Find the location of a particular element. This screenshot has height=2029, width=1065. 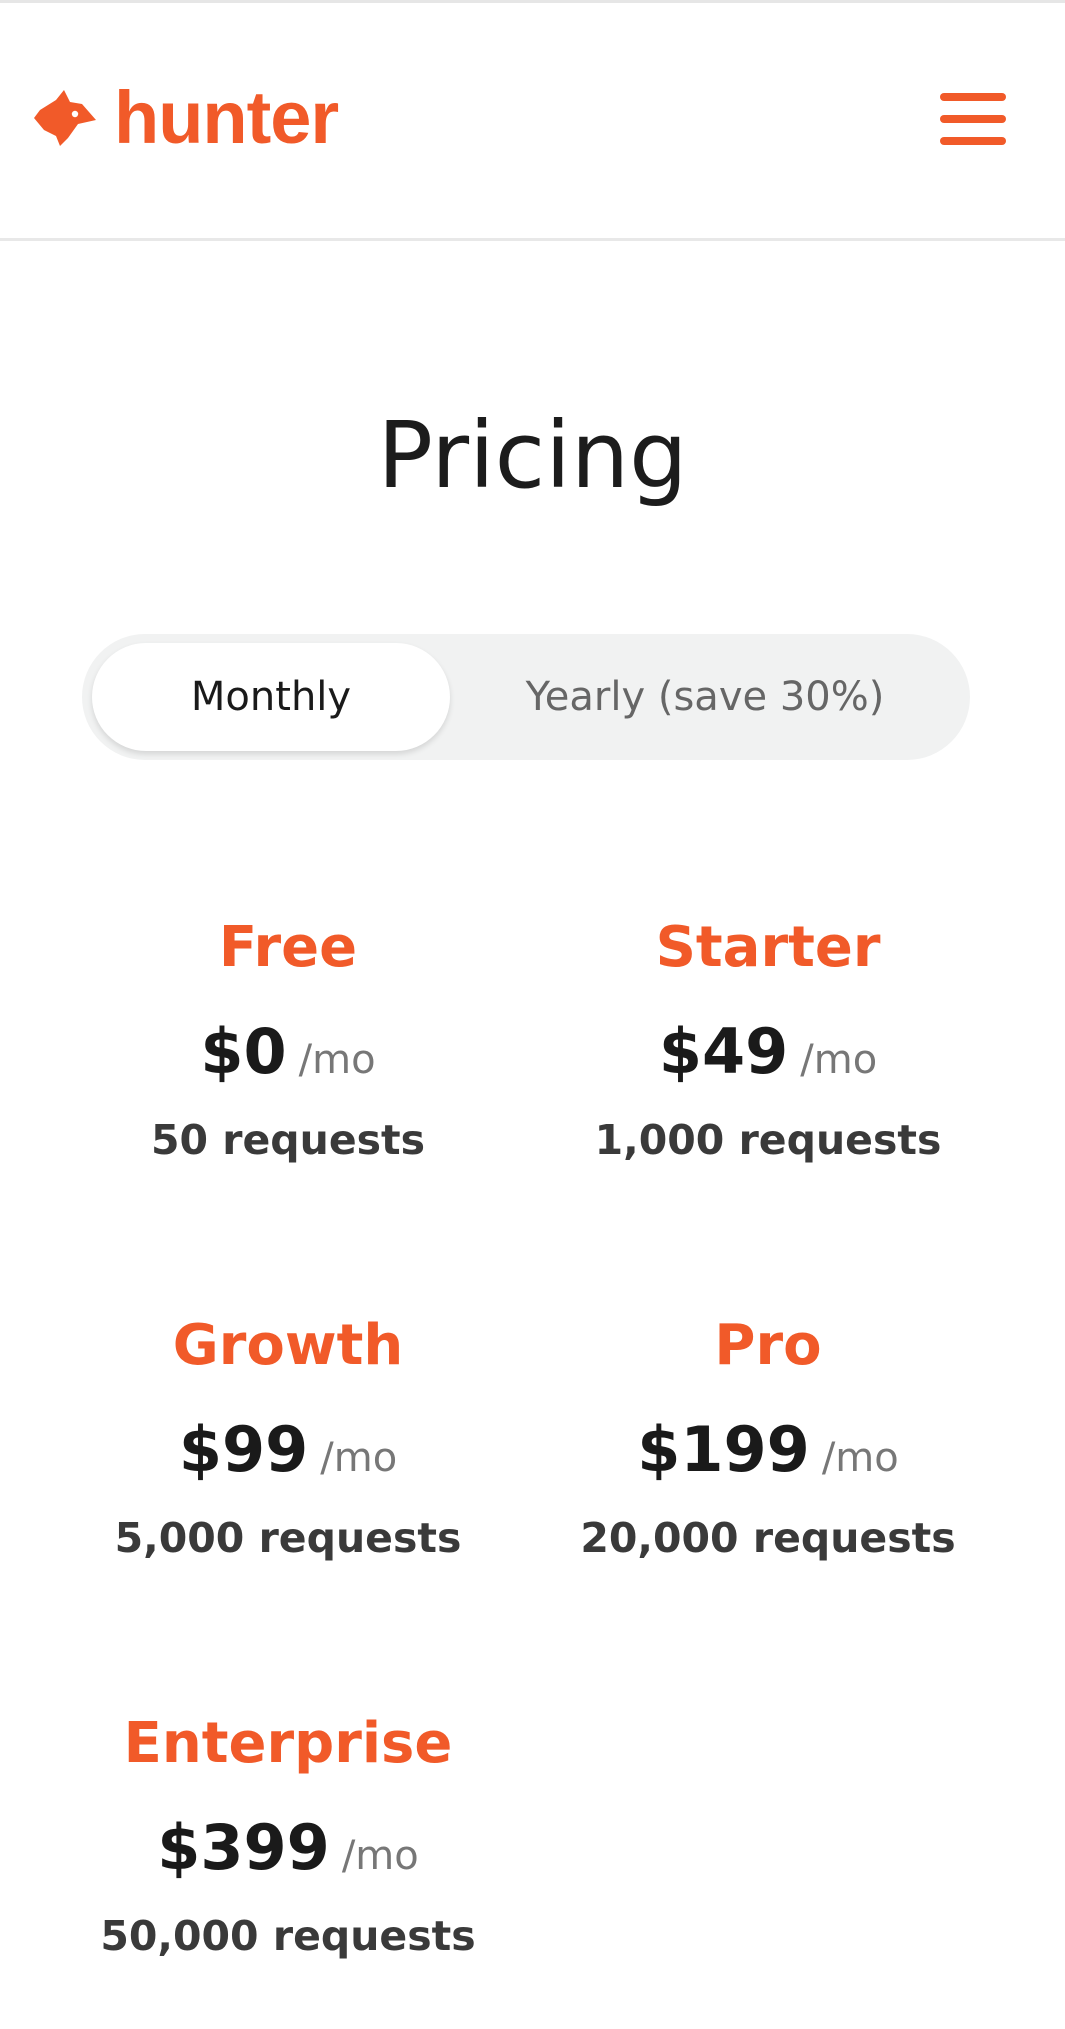

page-title: Pricing is located at coordinates (532, 455).